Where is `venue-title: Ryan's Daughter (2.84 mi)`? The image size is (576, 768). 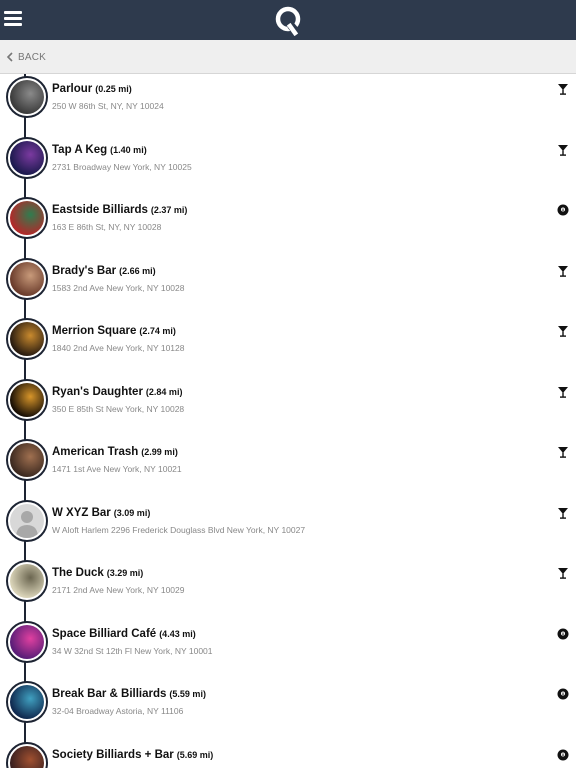 venue-title: Ryan's Daughter (2.84 mi) is located at coordinates (117, 392).